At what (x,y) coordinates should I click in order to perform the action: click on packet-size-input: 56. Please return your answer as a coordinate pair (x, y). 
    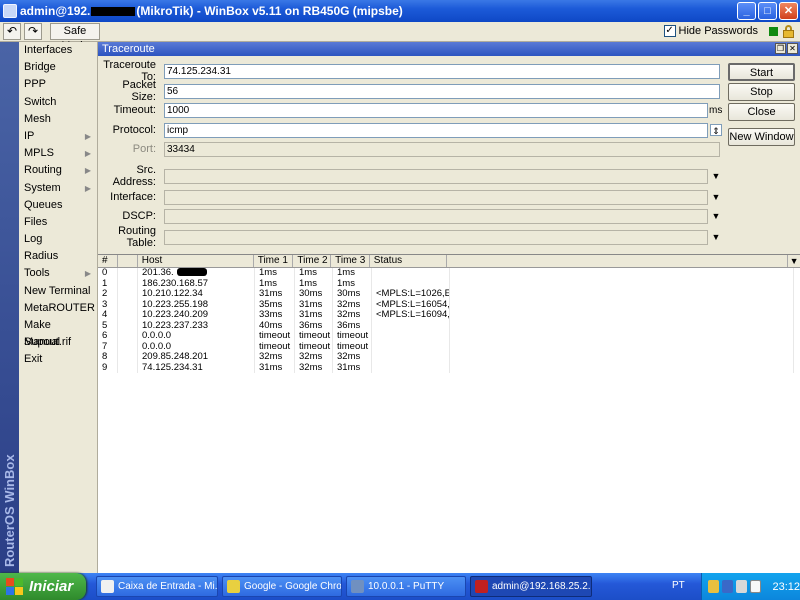
    Looking at the image, I should click on (442, 91).